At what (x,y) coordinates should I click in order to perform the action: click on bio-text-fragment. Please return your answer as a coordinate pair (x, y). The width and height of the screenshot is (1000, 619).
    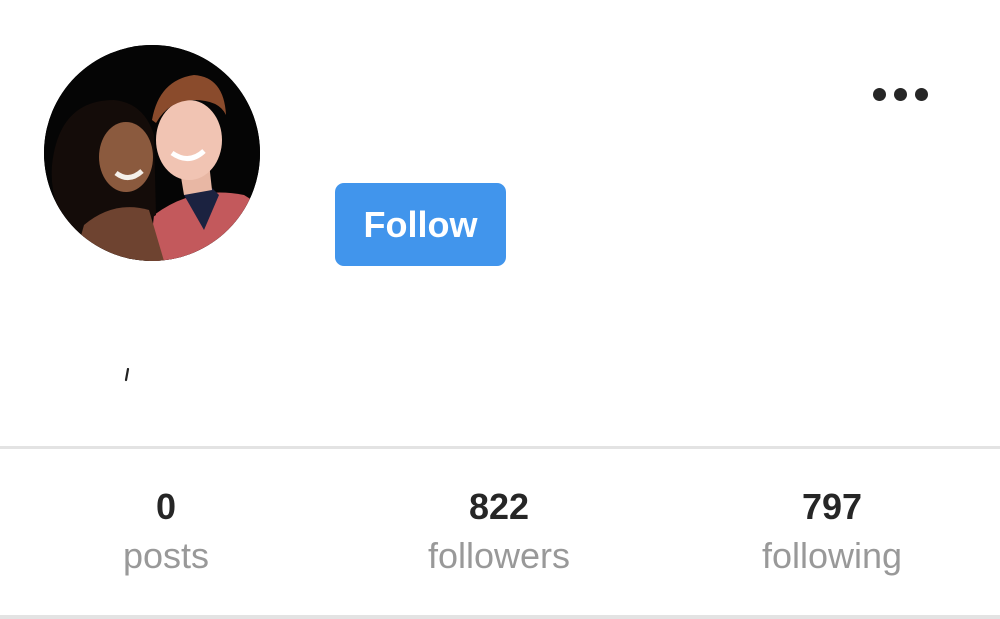
    Looking at the image, I should click on (127, 375).